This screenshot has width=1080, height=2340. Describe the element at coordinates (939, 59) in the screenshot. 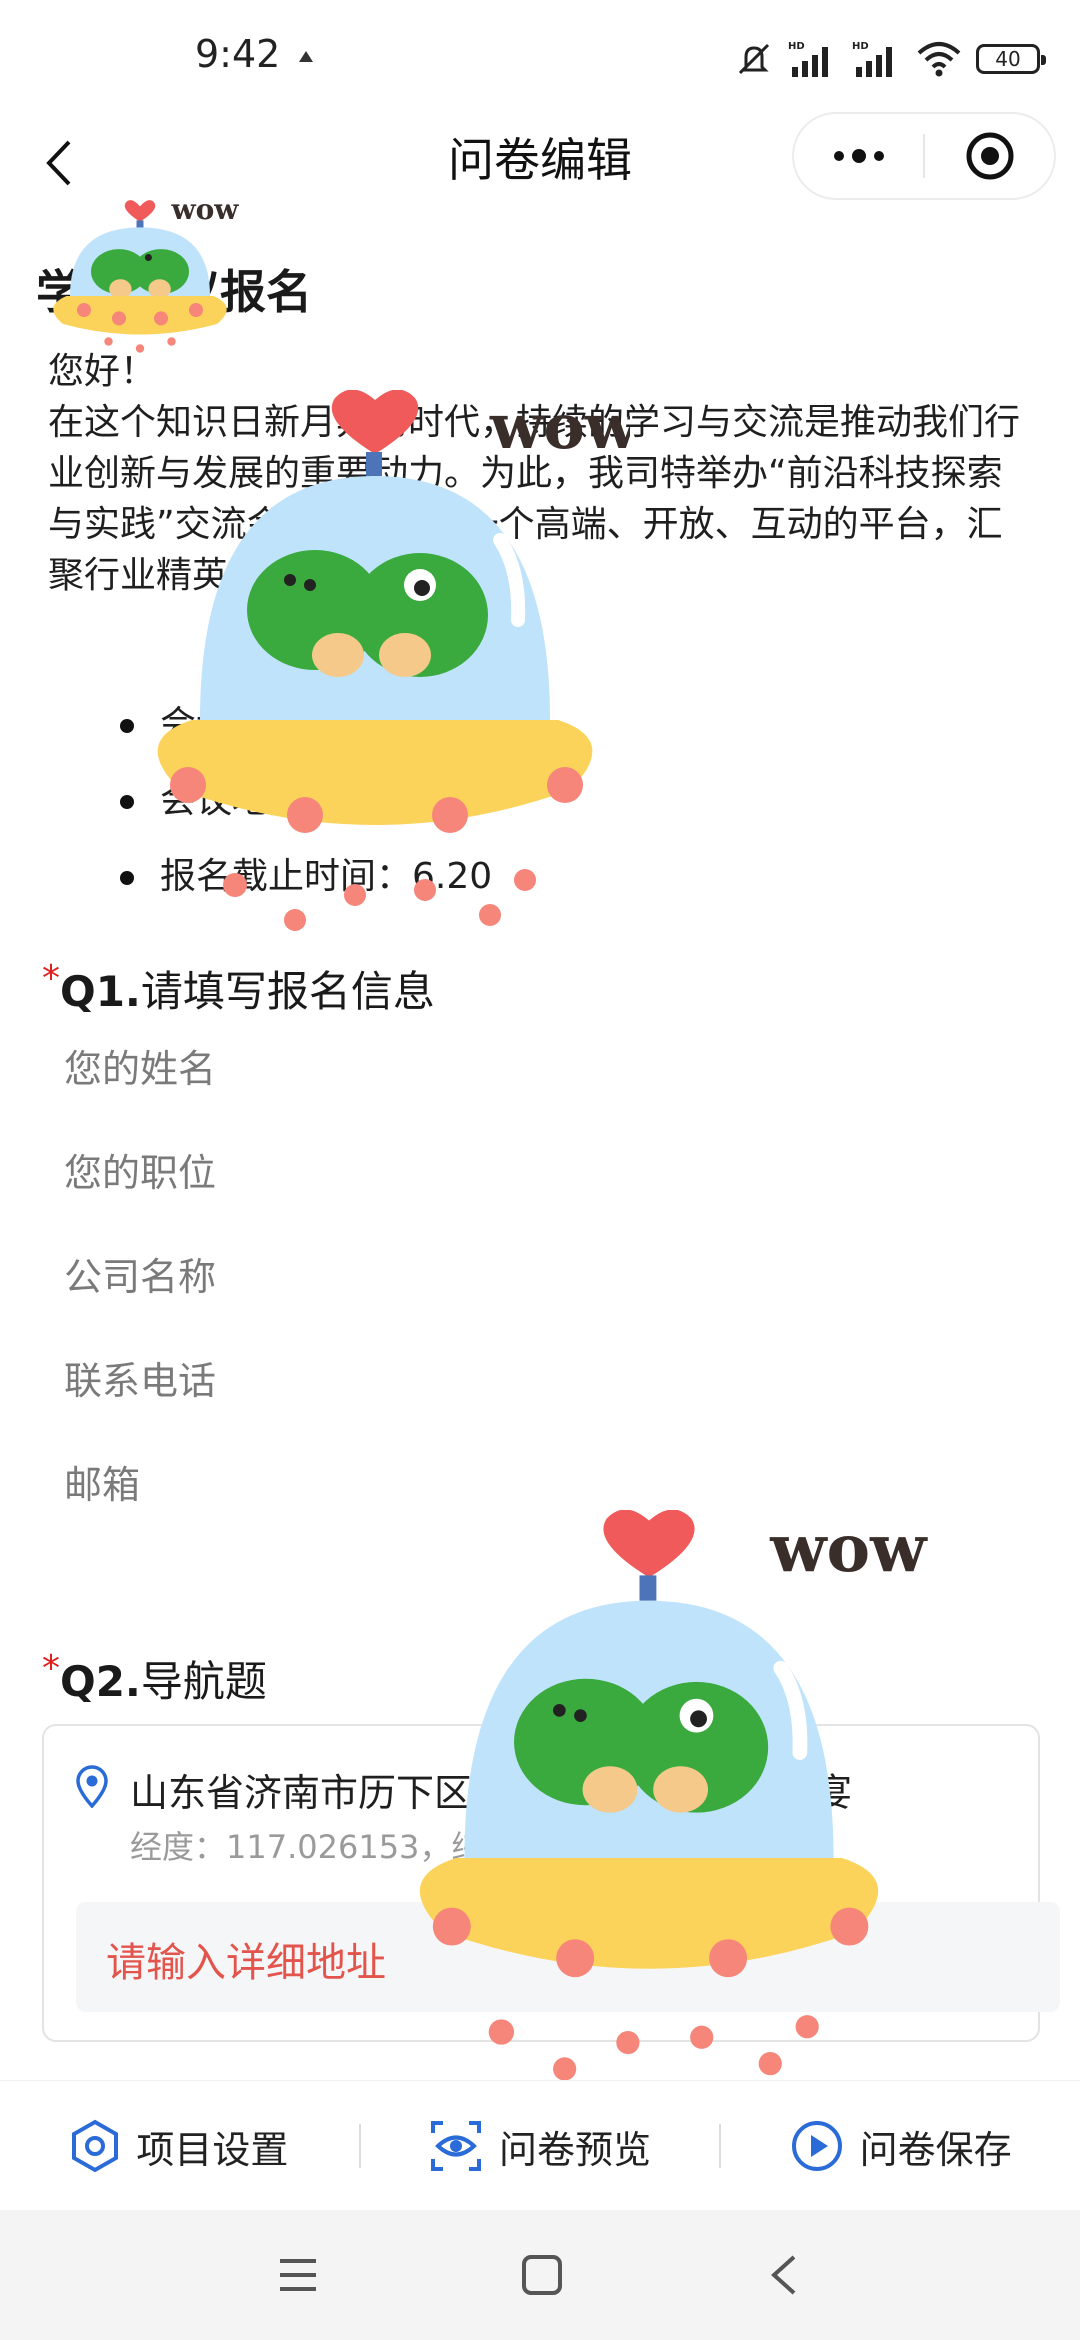

I see `wifi-icon` at that location.